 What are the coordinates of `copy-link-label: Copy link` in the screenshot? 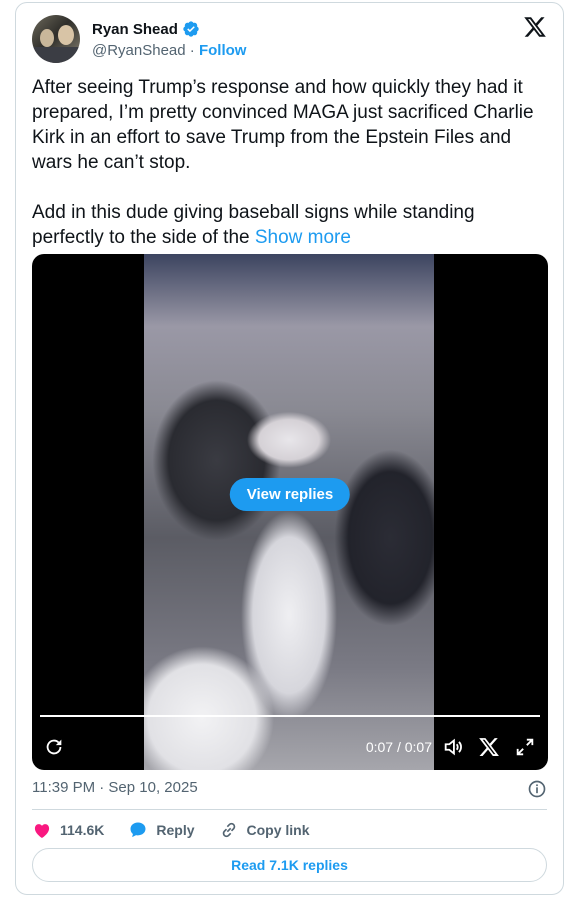 It's located at (278, 830).